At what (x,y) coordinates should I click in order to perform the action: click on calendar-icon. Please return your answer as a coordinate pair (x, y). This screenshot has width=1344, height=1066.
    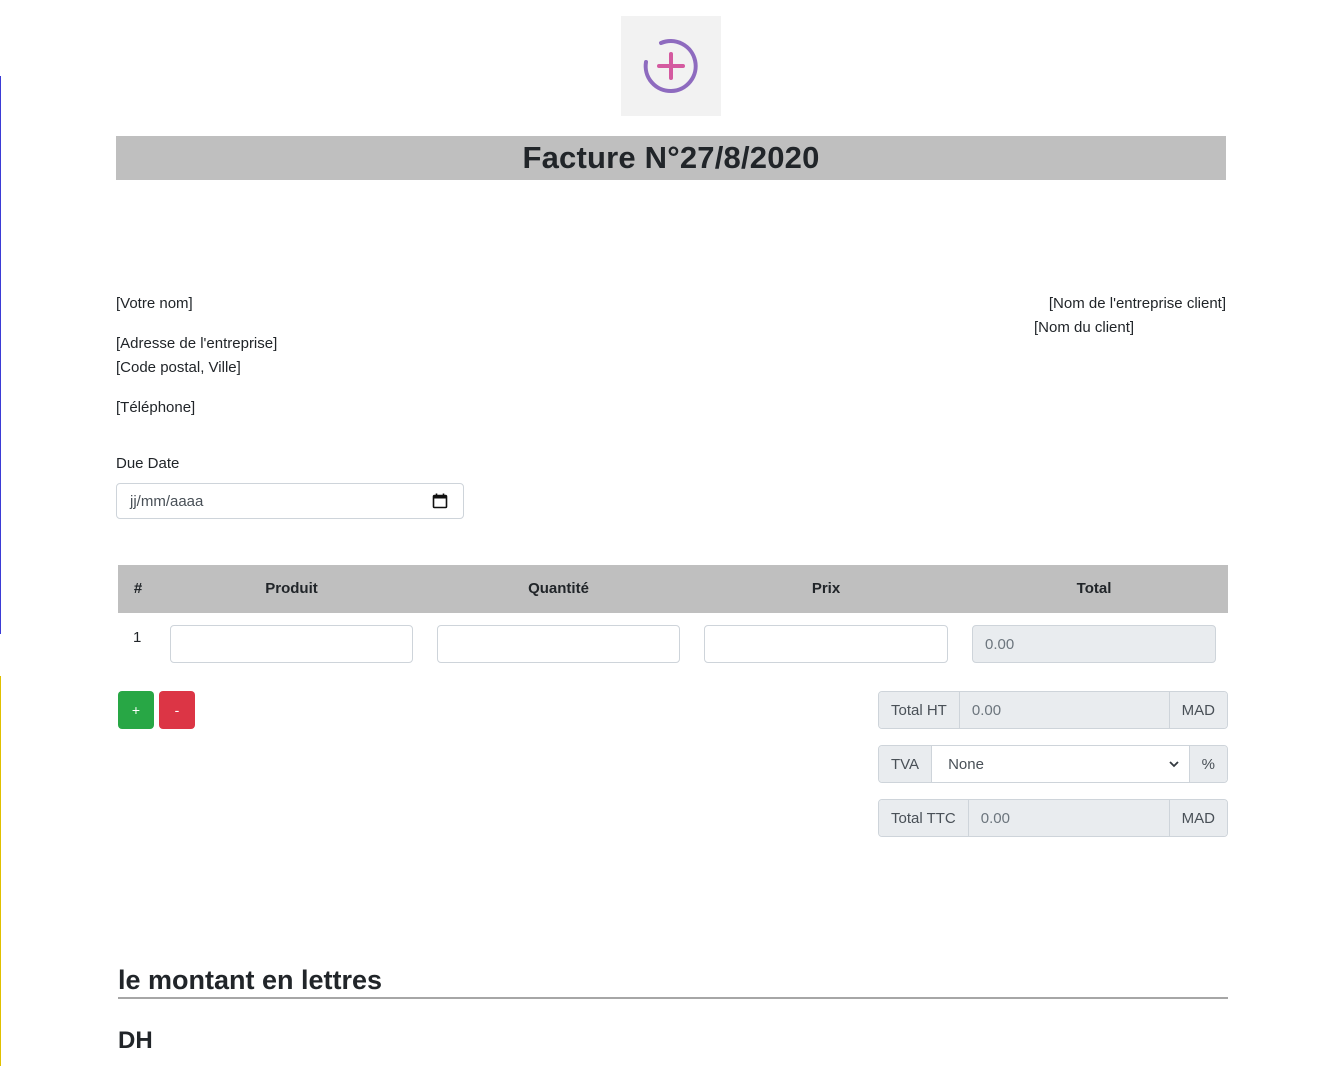
    Looking at the image, I should click on (440, 501).